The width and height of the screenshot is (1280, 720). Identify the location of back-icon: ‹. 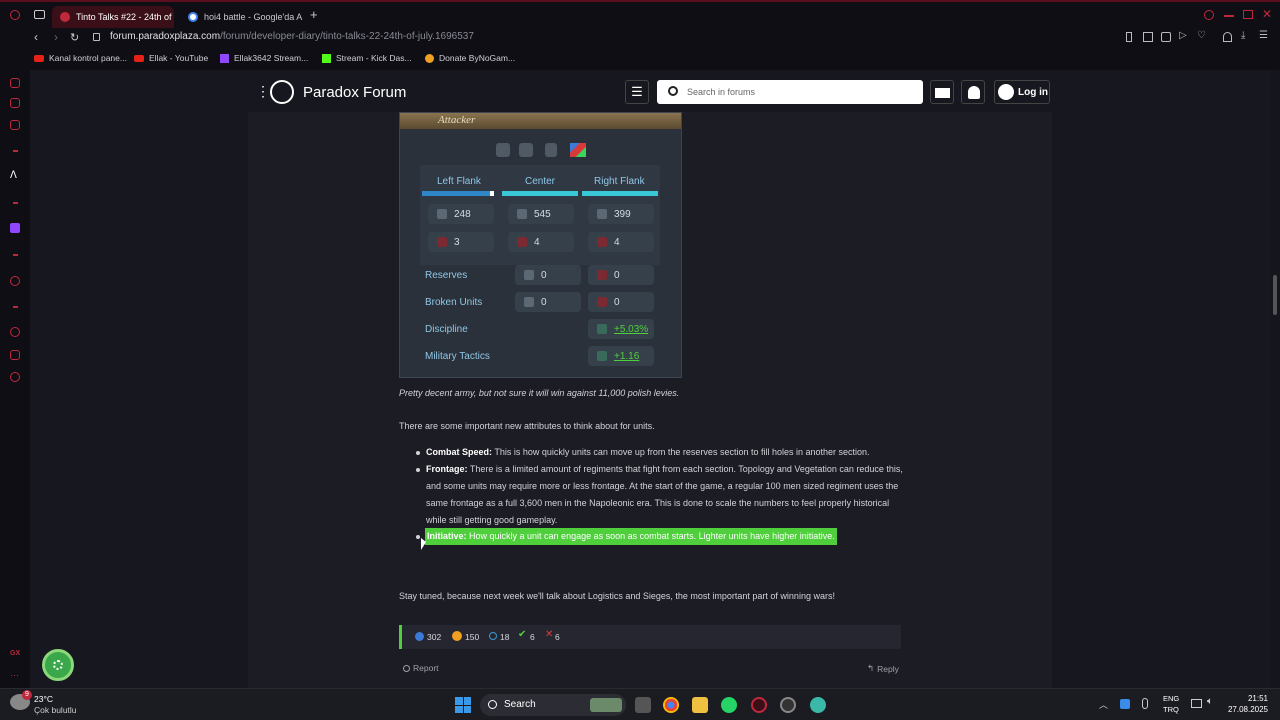
(36, 37).